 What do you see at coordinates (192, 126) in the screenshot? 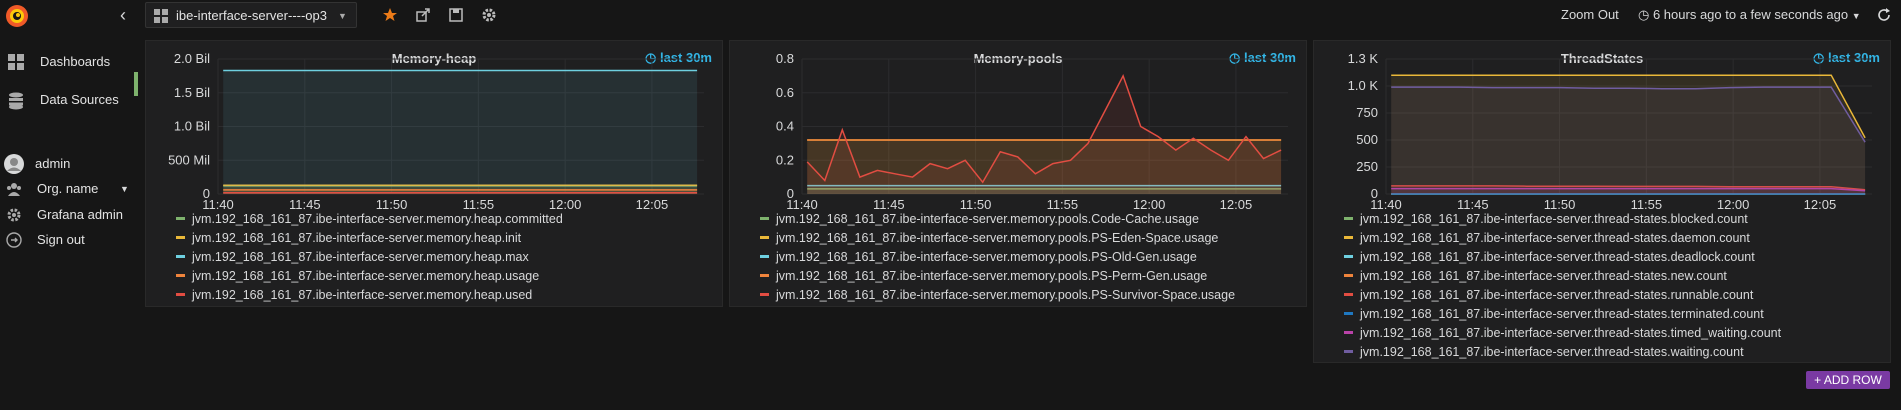
I see `y-tick-label: 1.0 Bil` at bounding box center [192, 126].